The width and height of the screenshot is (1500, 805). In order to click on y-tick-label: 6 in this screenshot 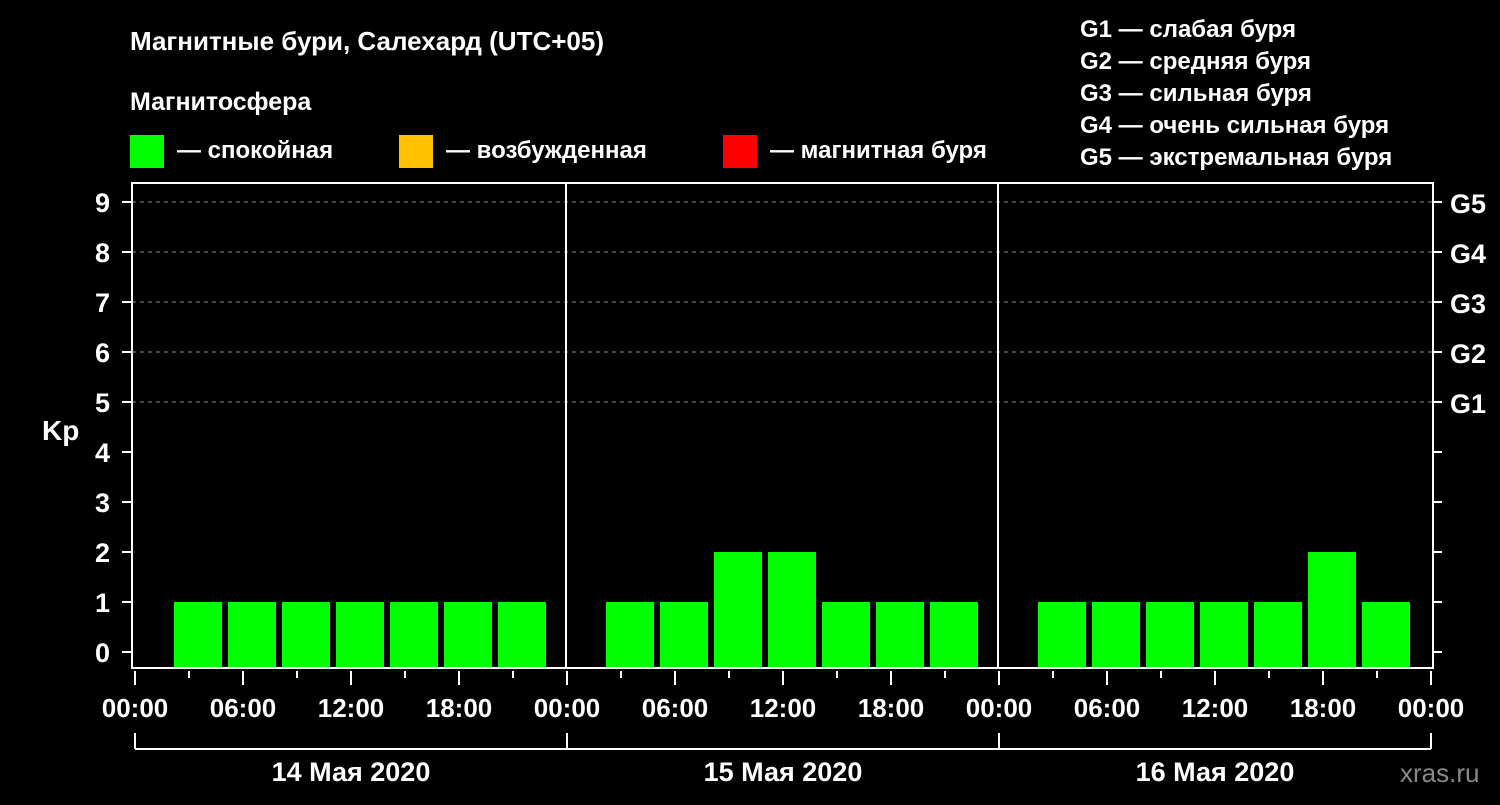, I will do `click(102, 353)`.